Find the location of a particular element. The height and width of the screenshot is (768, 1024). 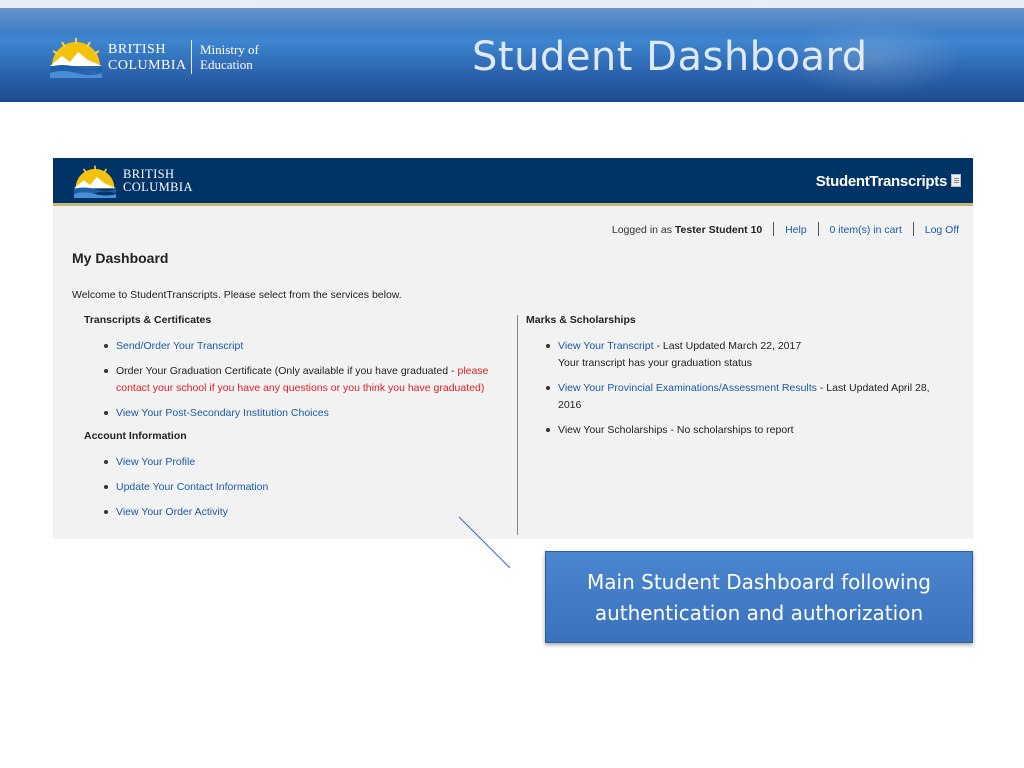

callout-pointer-line is located at coordinates (484, 542).